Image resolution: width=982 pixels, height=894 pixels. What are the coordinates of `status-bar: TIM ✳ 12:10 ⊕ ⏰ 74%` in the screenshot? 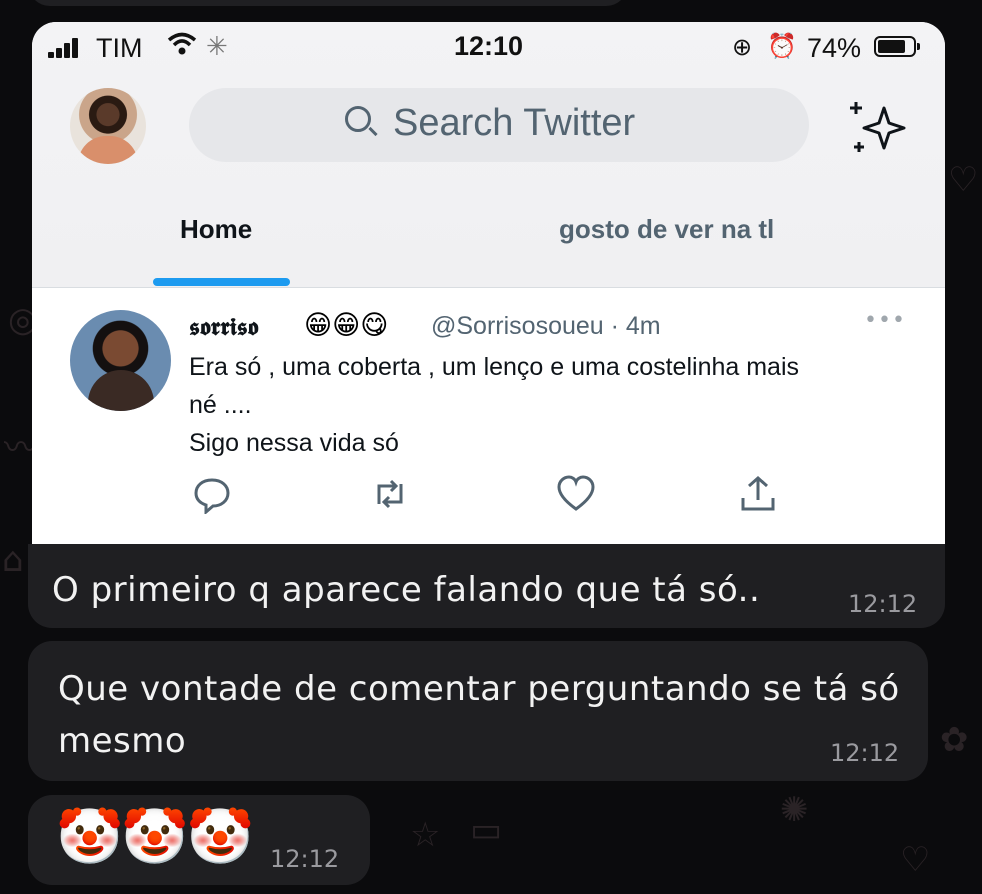 It's located at (488, 47).